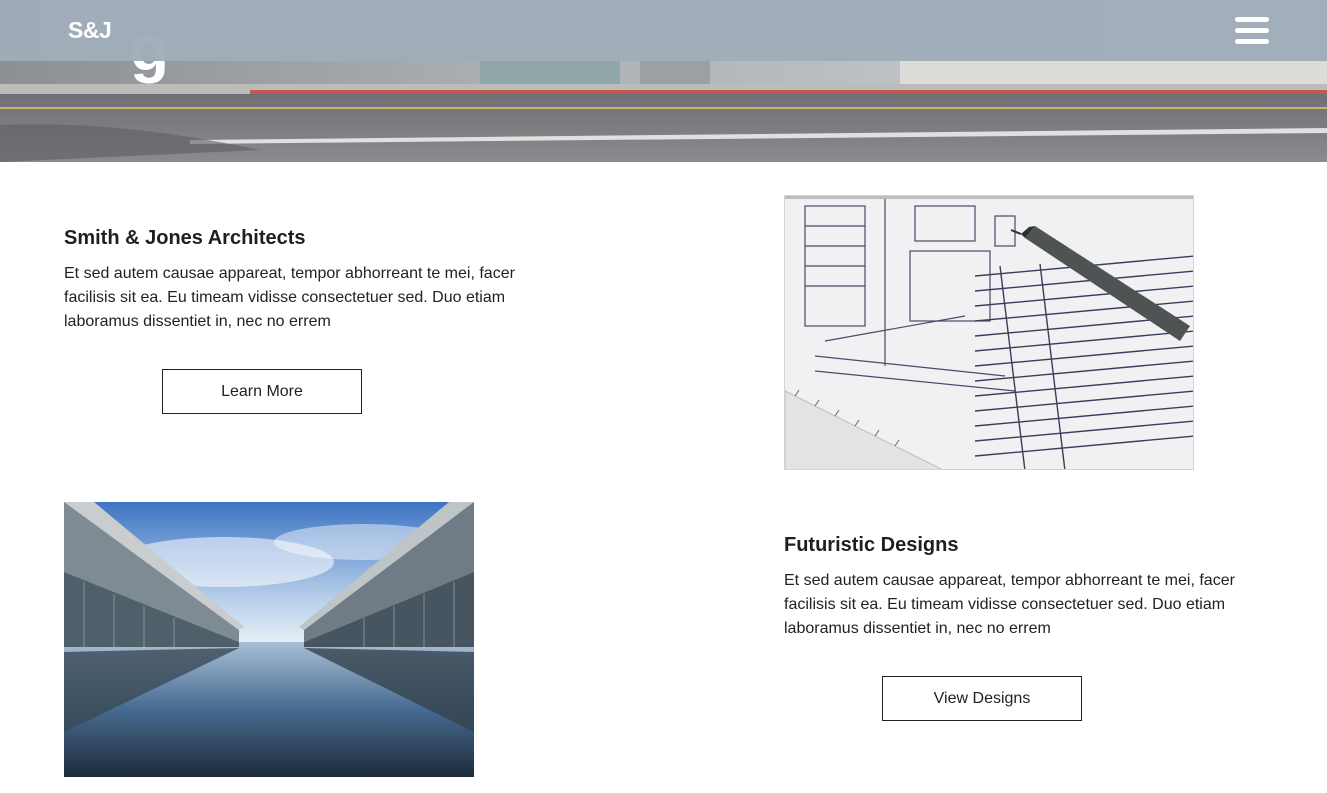 Image resolution: width=1327 pixels, height=793 pixels. Describe the element at coordinates (871, 545) in the screenshot. I see `section-title-futuristic: Futuristic Designs` at that location.